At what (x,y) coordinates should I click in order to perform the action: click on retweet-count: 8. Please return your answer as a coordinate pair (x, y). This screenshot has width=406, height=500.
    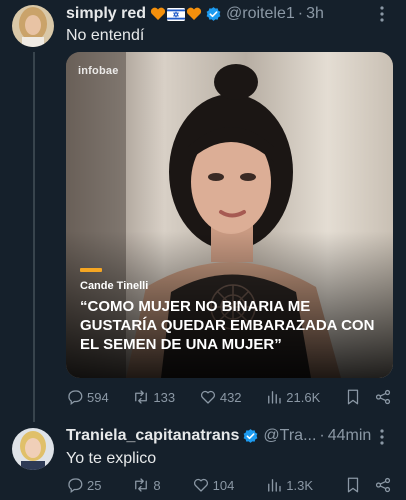
    Looking at the image, I should click on (157, 485).